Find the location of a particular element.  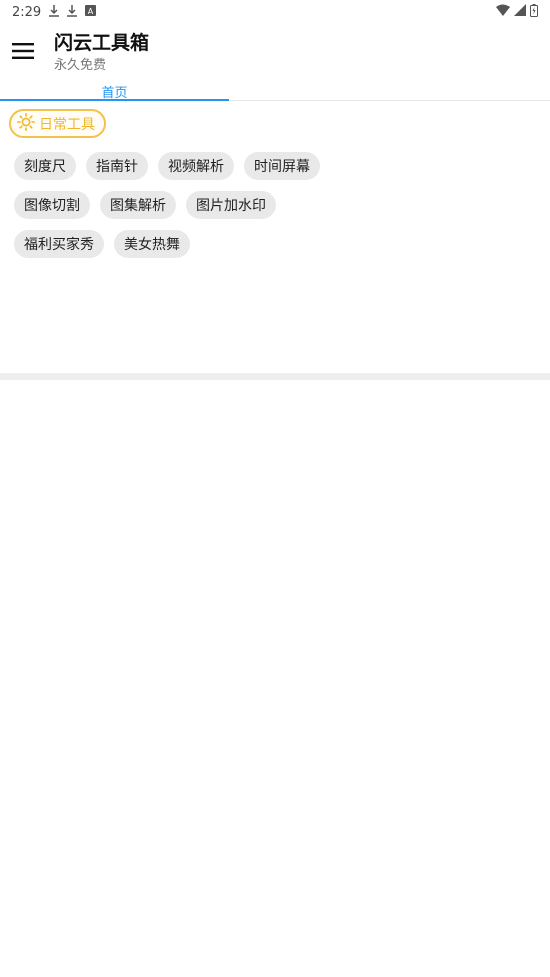

title-group: 闪云工具箱 永久免费 is located at coordinates (101, 53).